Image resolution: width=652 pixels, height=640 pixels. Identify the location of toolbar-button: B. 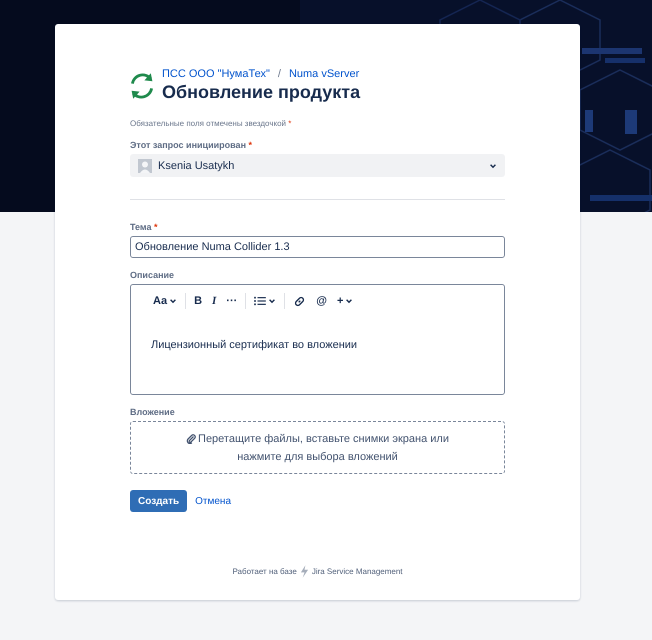
(198, 301).